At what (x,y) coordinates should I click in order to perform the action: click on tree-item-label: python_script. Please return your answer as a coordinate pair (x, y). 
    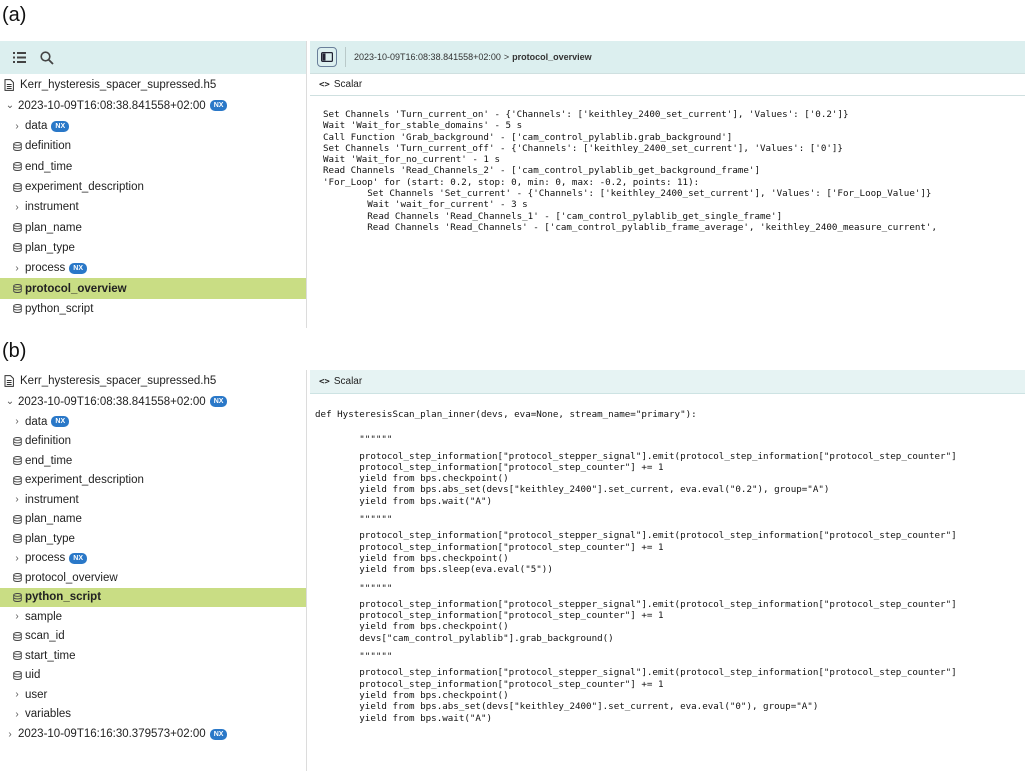
    Looking at the image, I should click on (59, 308).